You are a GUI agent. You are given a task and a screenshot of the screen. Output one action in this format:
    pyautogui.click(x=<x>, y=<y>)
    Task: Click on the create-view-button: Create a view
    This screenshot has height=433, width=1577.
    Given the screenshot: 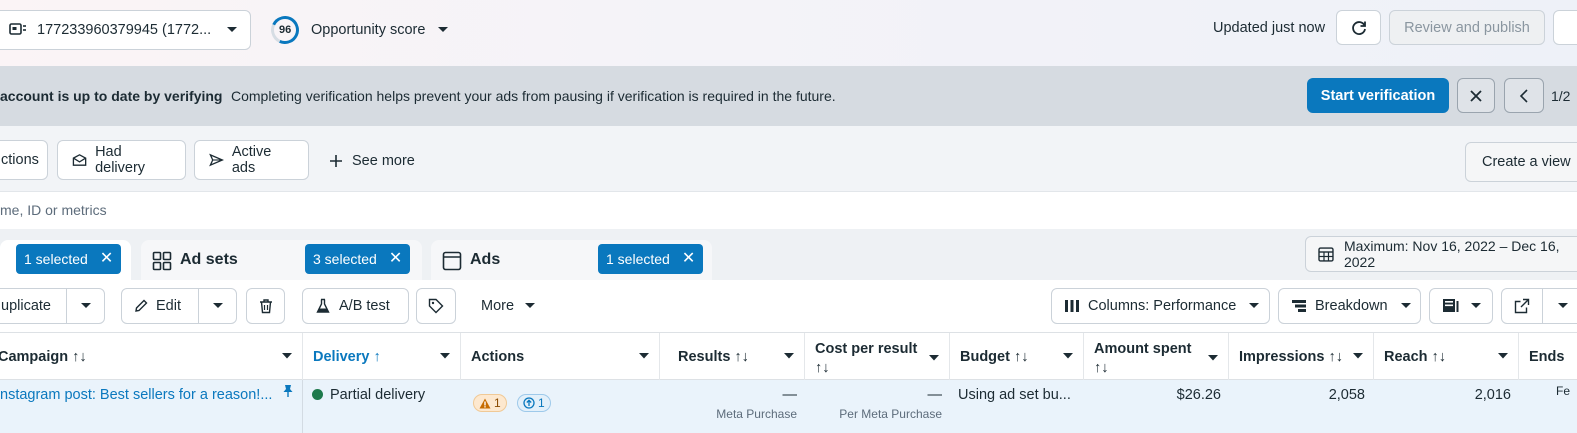 What is the action you would take?
    pyautogui.click(x=1521, y=162)
    